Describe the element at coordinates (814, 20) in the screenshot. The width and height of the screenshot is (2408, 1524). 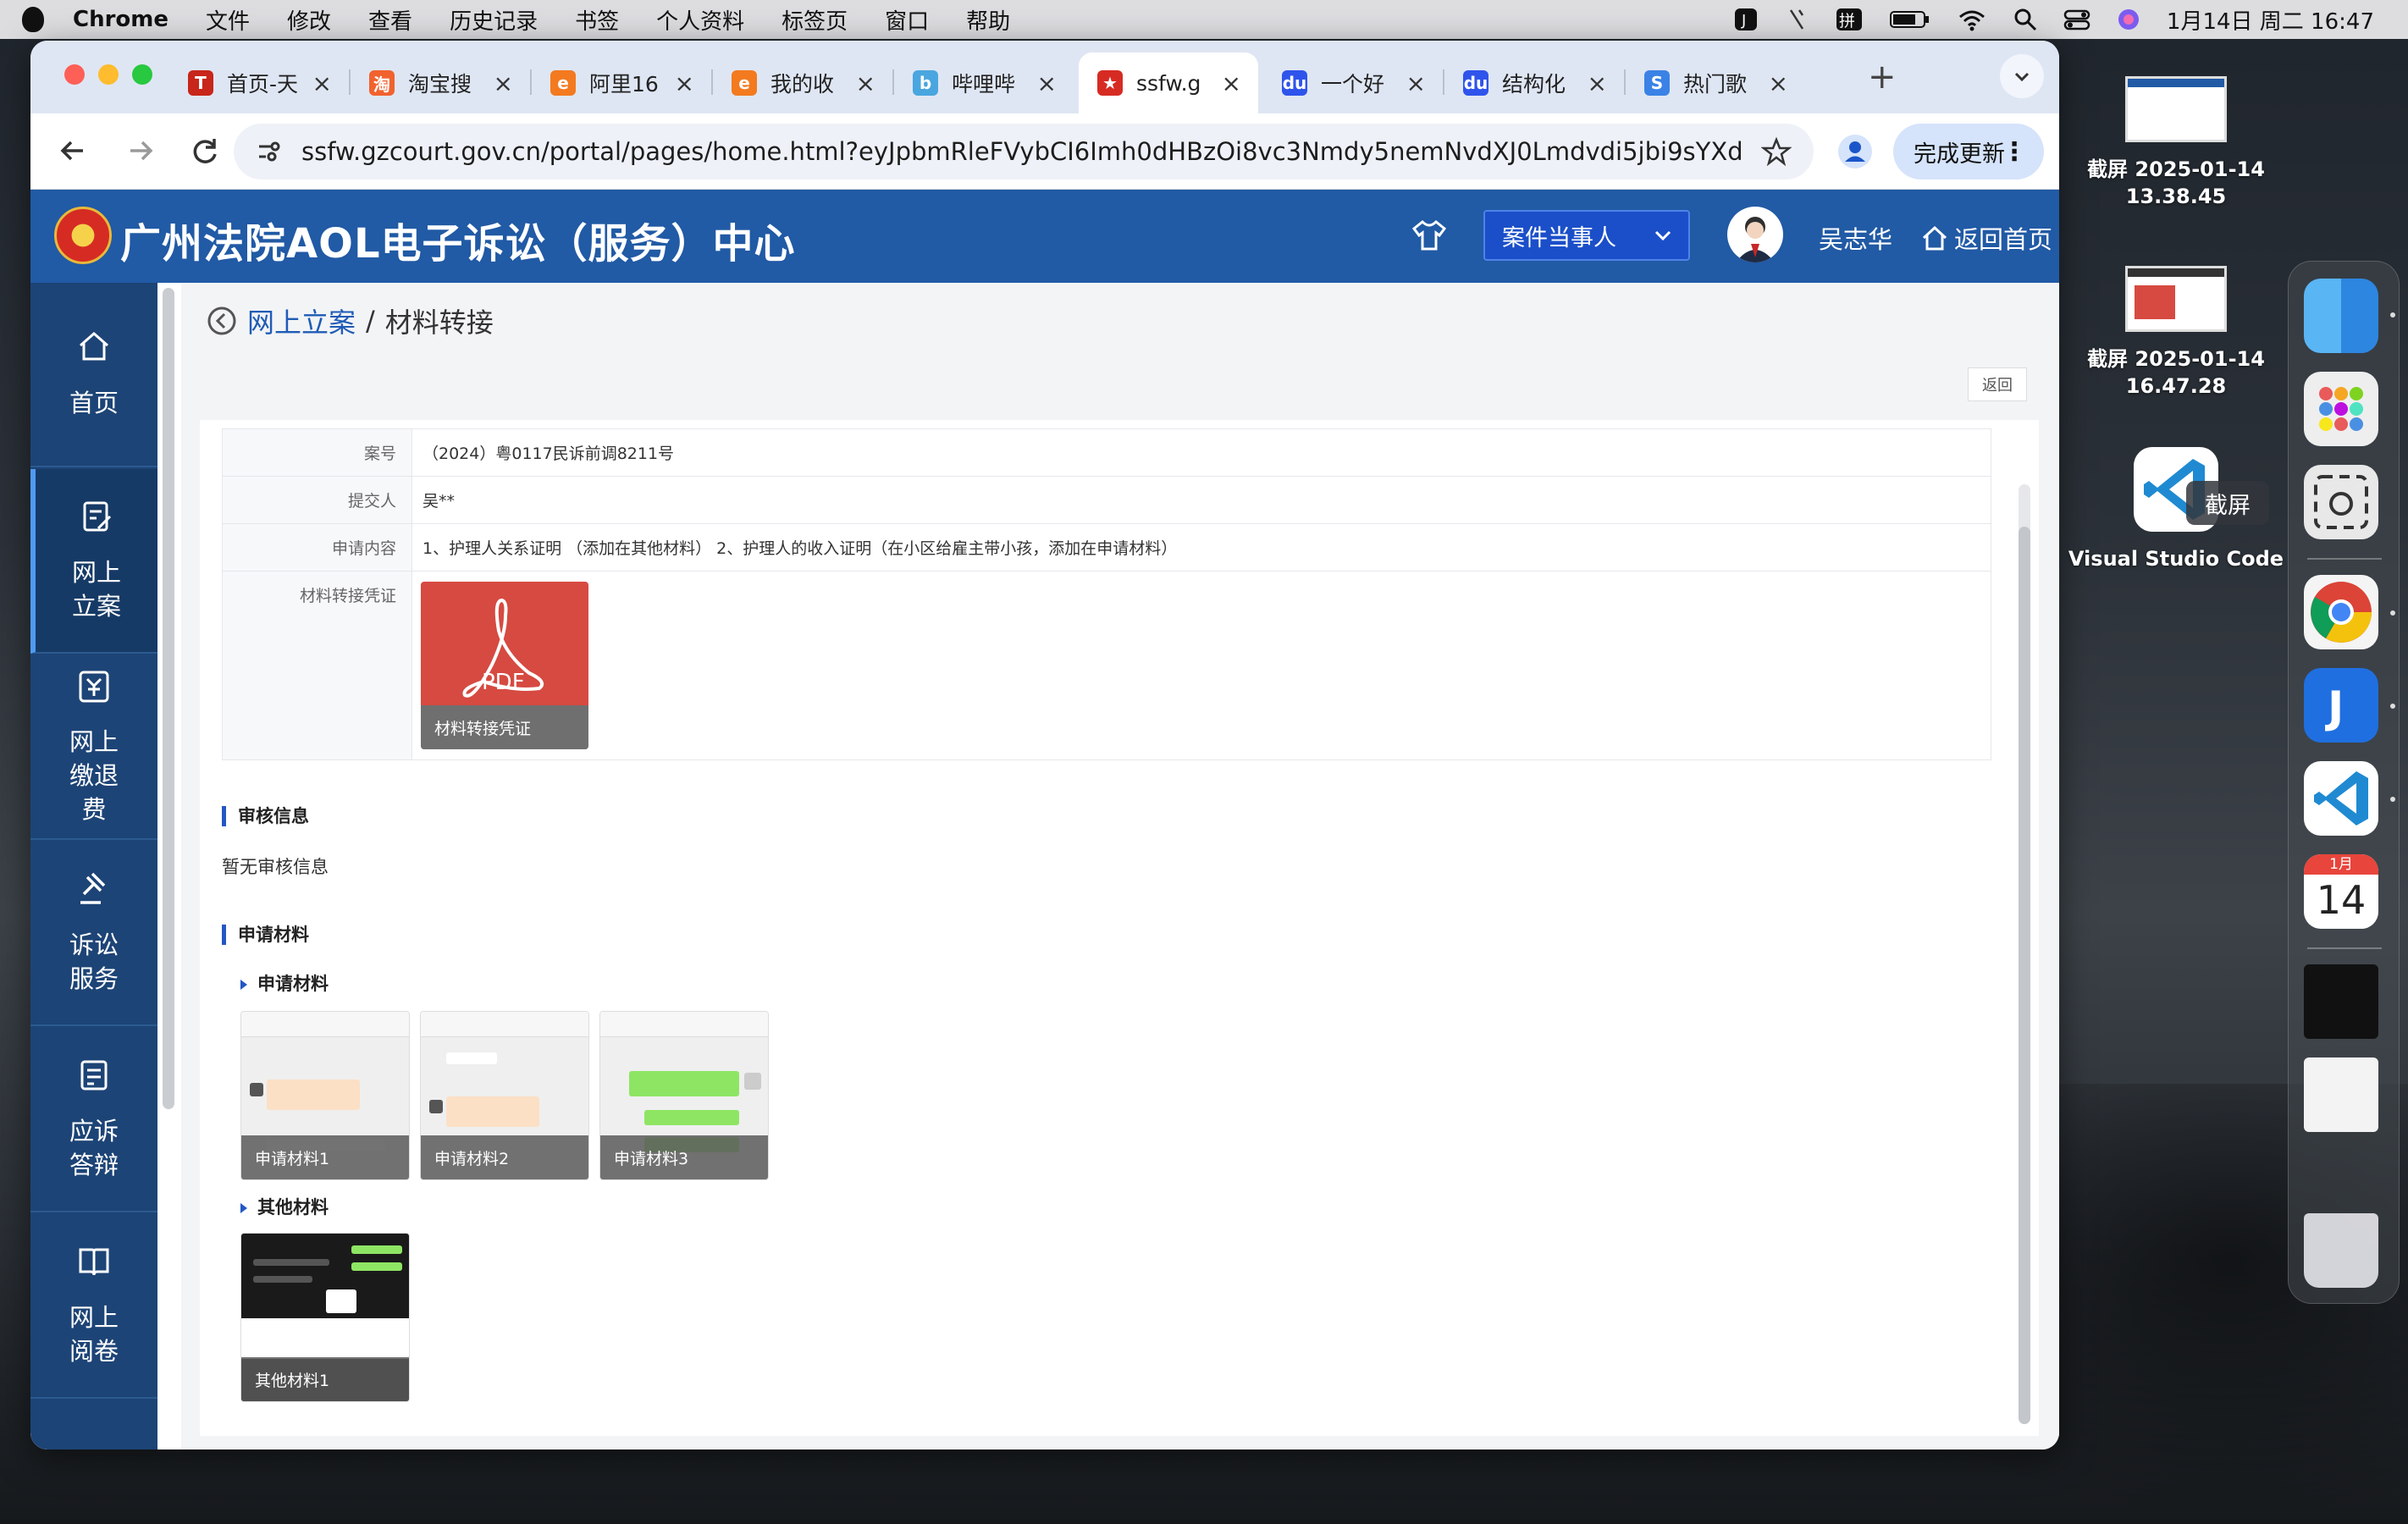
I see `menu-tabs: 标签页` at that location.